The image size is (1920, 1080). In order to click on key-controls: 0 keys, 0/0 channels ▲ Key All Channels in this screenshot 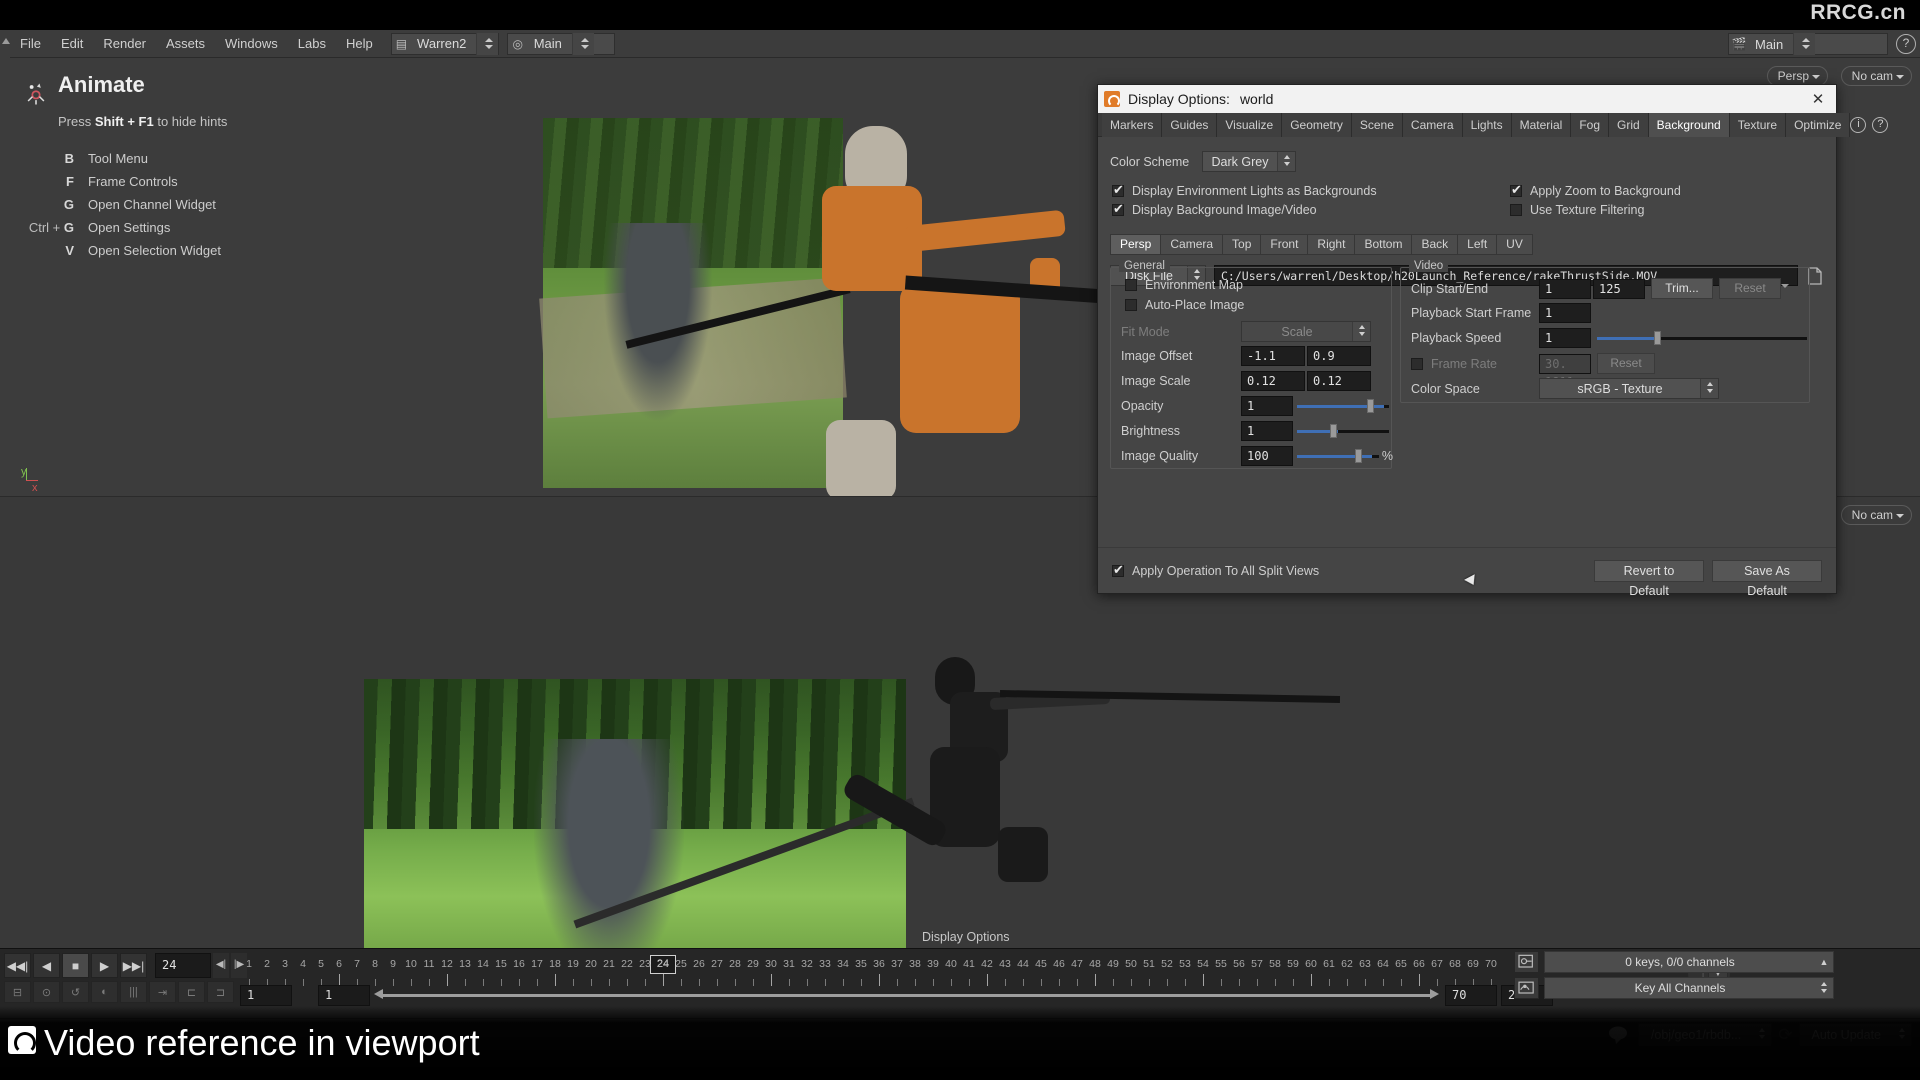, I will do `click(1714, 977)`.